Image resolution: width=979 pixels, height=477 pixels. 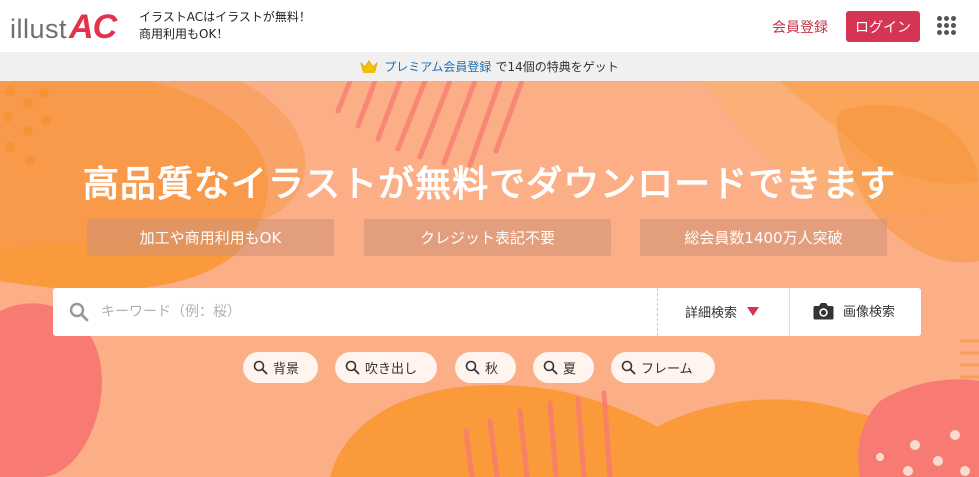 What do you see at coordinates (711, 313) in the screenshot?
I see `advanced-search-label: 詳細検索` at bounding box center [711, 313].